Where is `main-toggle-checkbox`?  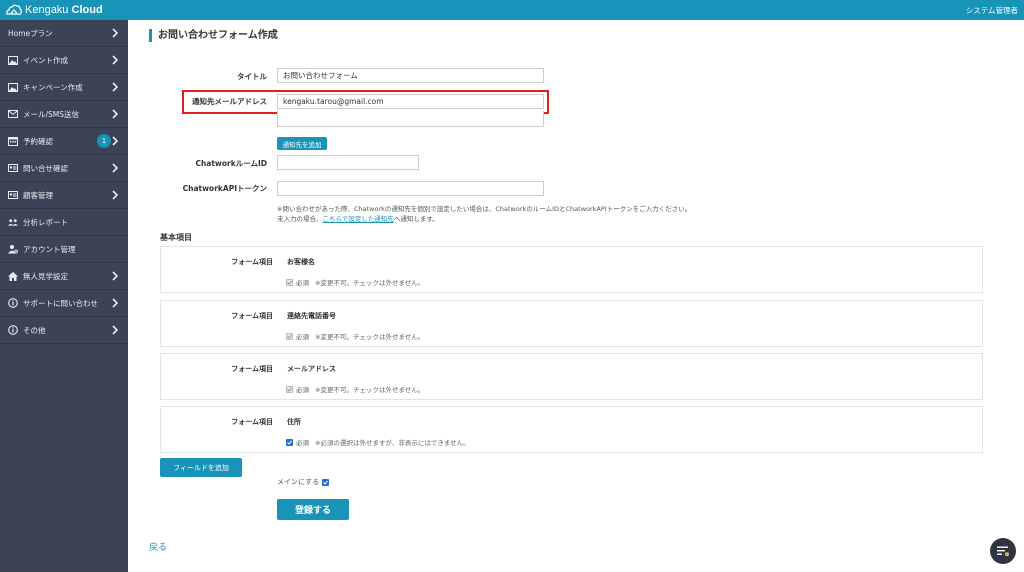
main-toggle-checkbox is located at coordinates (326, 482).